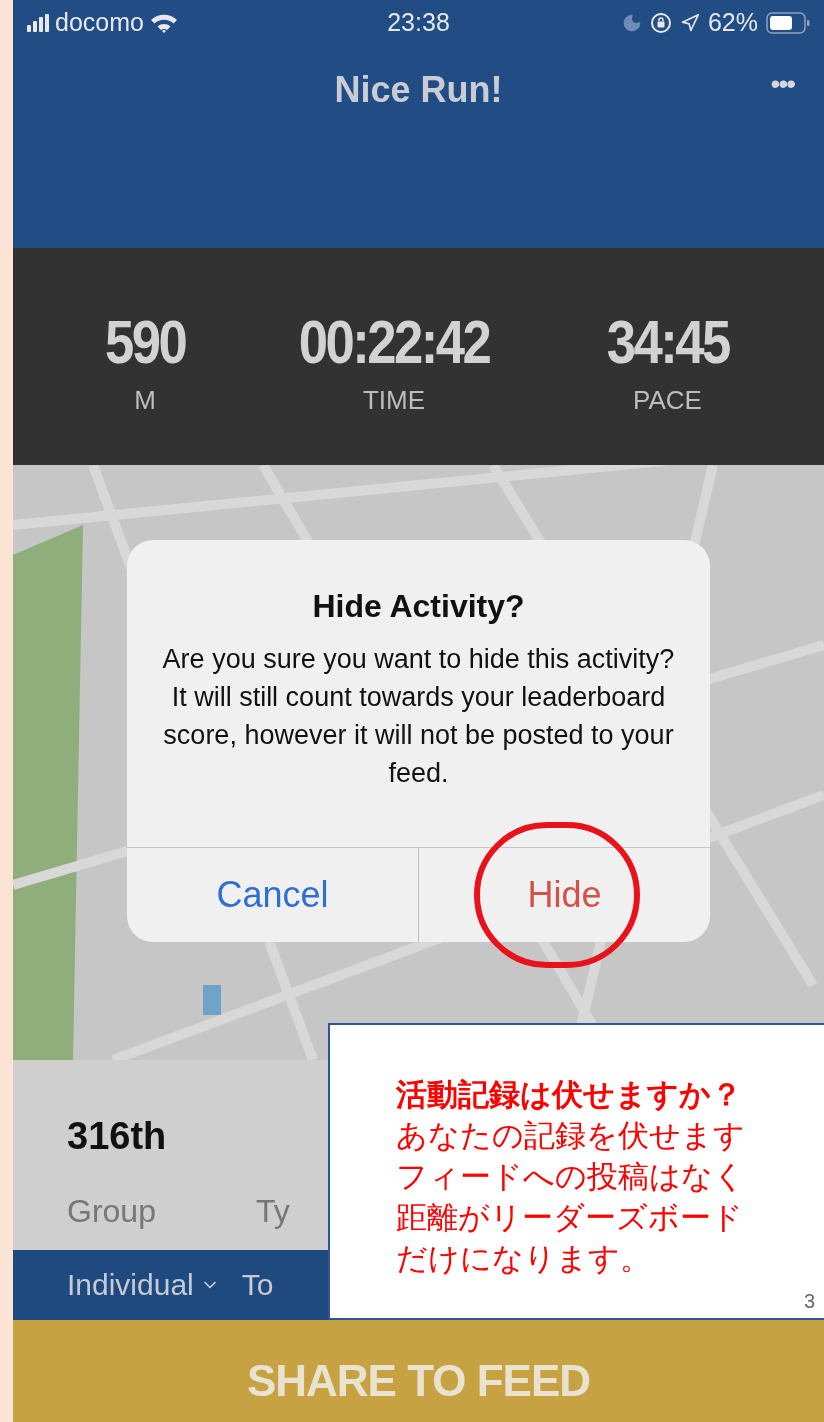 The image size is (824, 1422). I want to click on annotation-text: フィードへの投稿はなく, so click(571, 1177).